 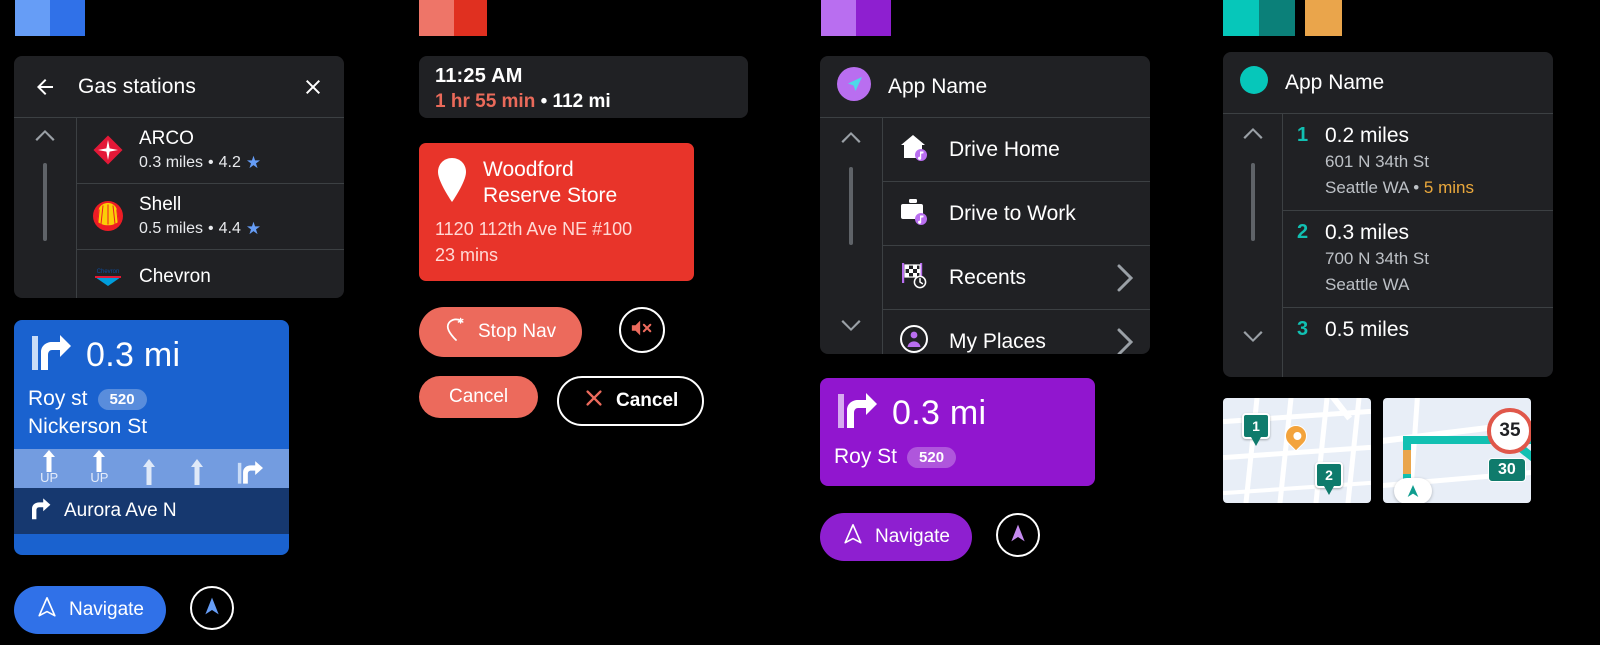 What do you see at coordinates (171, 162) in the screenshot?
I see `distance-text: 0.3 miles` at bounding box center [171, 162].